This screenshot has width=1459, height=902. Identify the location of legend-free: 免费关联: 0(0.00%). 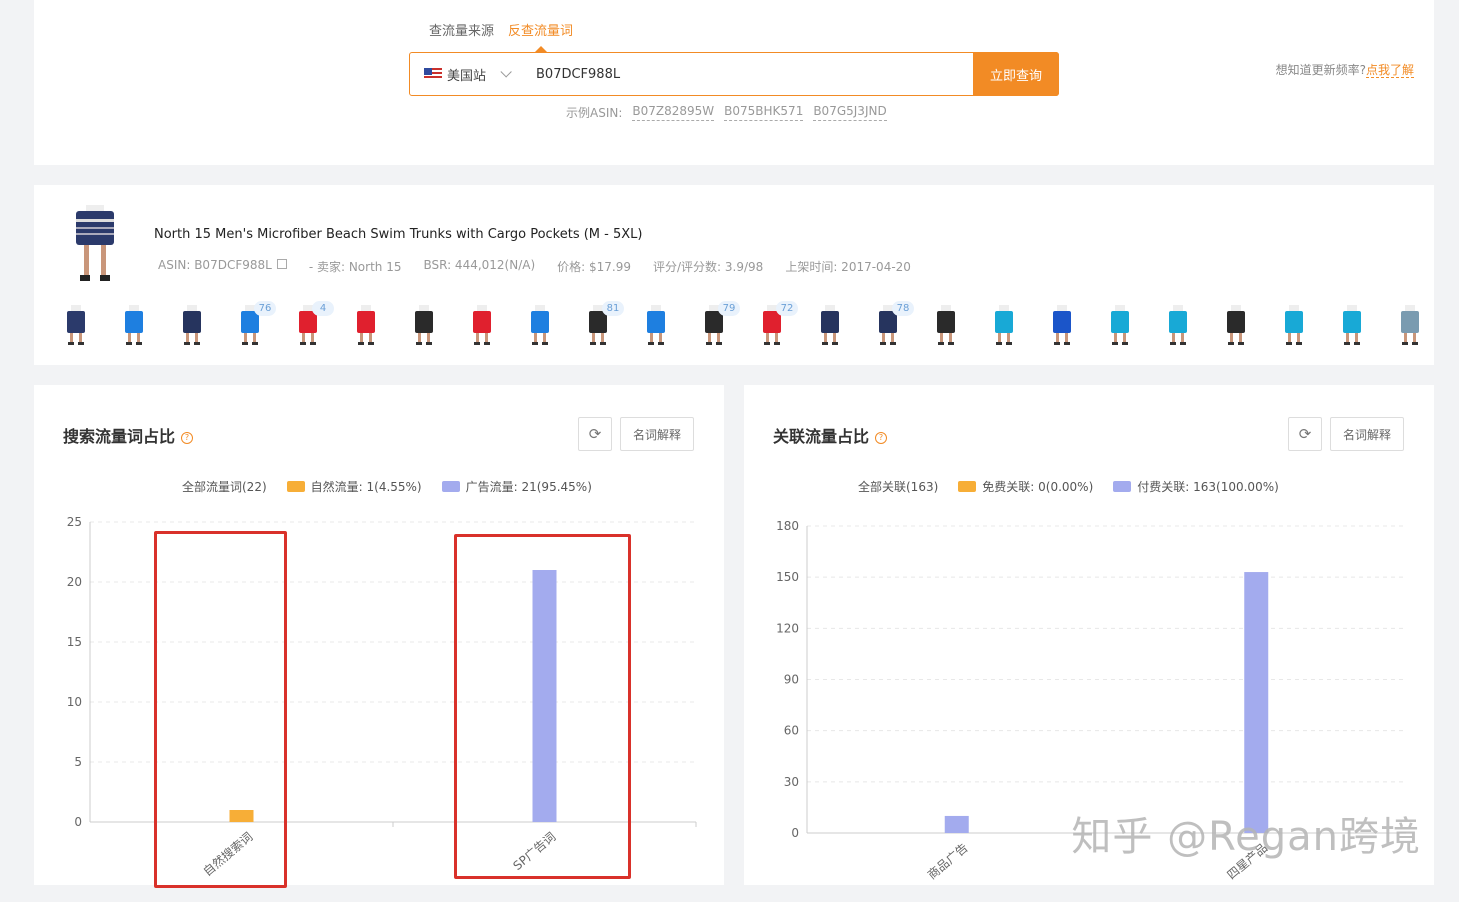
(1025, 486).